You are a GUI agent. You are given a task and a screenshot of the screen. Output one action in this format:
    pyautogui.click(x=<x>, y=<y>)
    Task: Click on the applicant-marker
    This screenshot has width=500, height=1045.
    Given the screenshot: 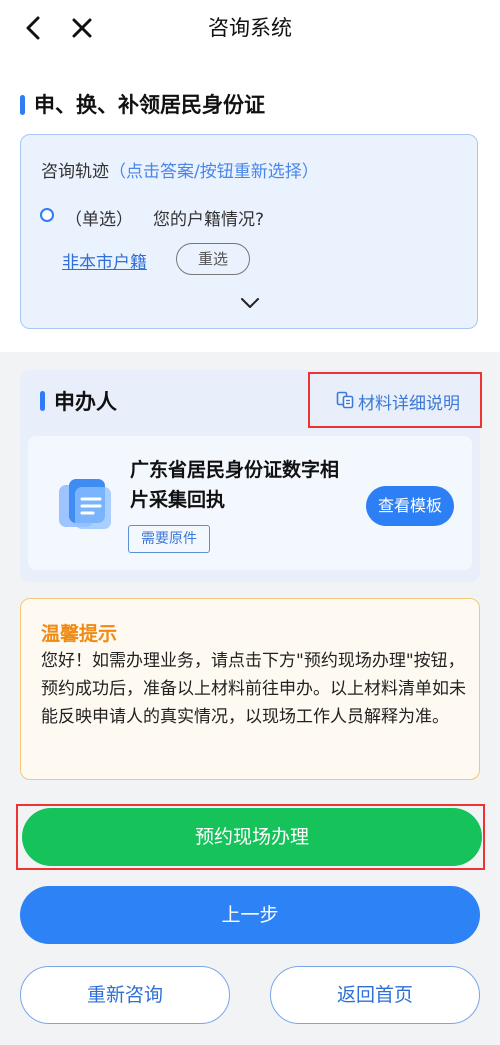 What is the action you would take?
    pyautogui.click(x=42, y=401)
    